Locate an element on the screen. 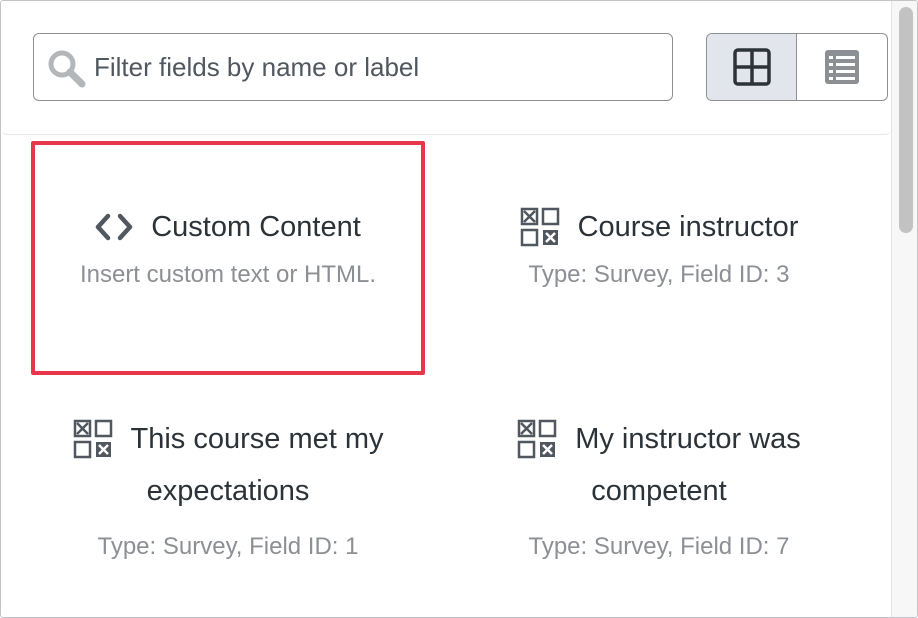 Image resolution: width=918 pixels, height=618 pixels. field-description: Type: Survey, Field ID: 7 is located at coordinates (659, 546).